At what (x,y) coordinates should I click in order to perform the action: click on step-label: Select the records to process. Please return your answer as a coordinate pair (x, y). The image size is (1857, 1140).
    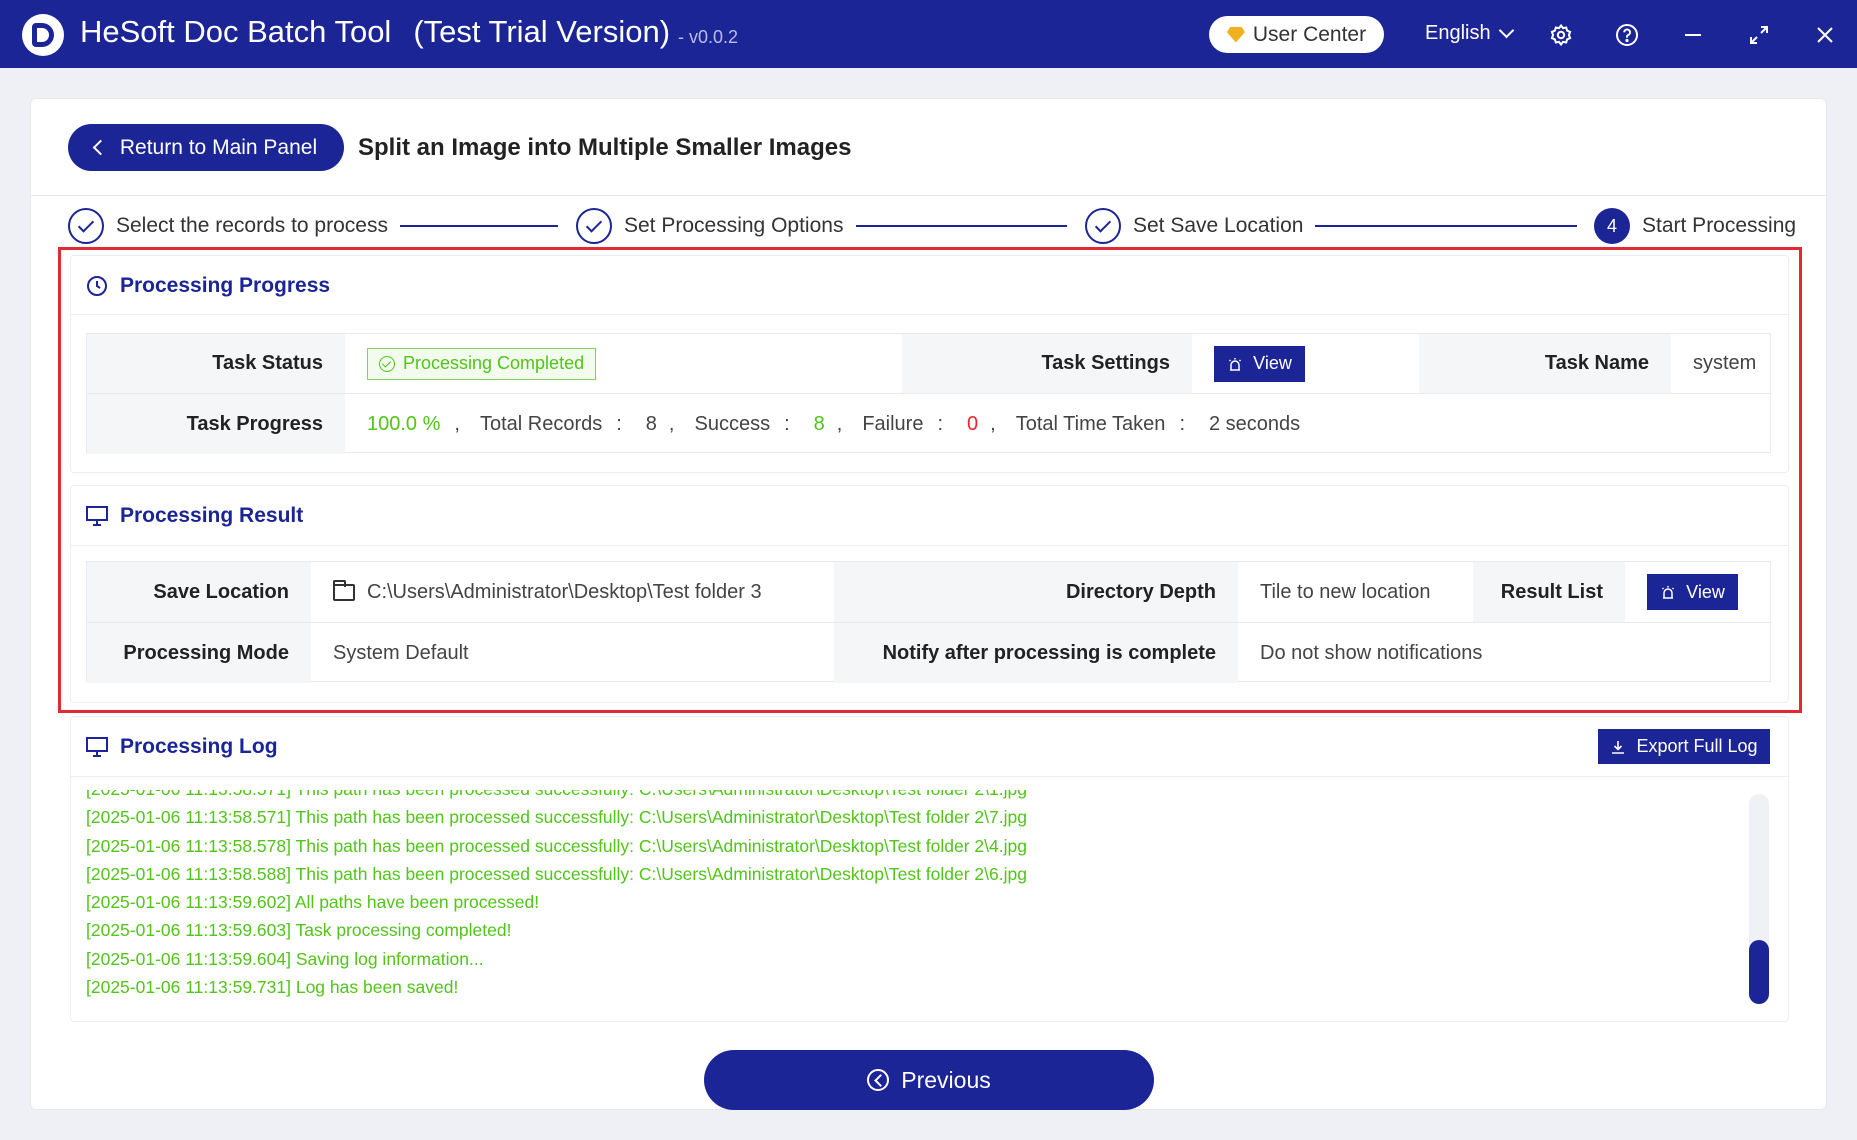
    Looking at the image, I should click on (252, 225).